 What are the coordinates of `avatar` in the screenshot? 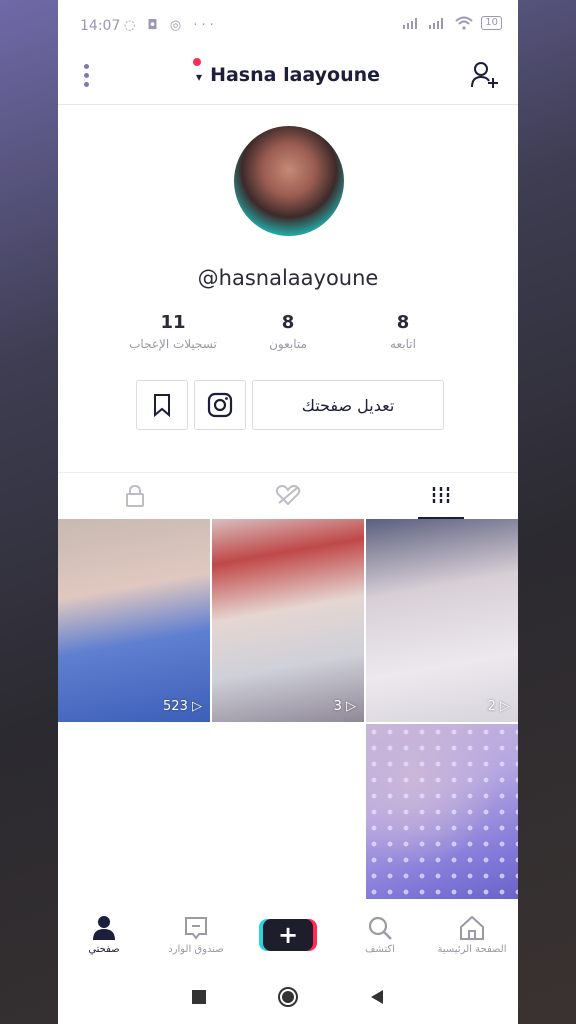 It's located at (289, 181).